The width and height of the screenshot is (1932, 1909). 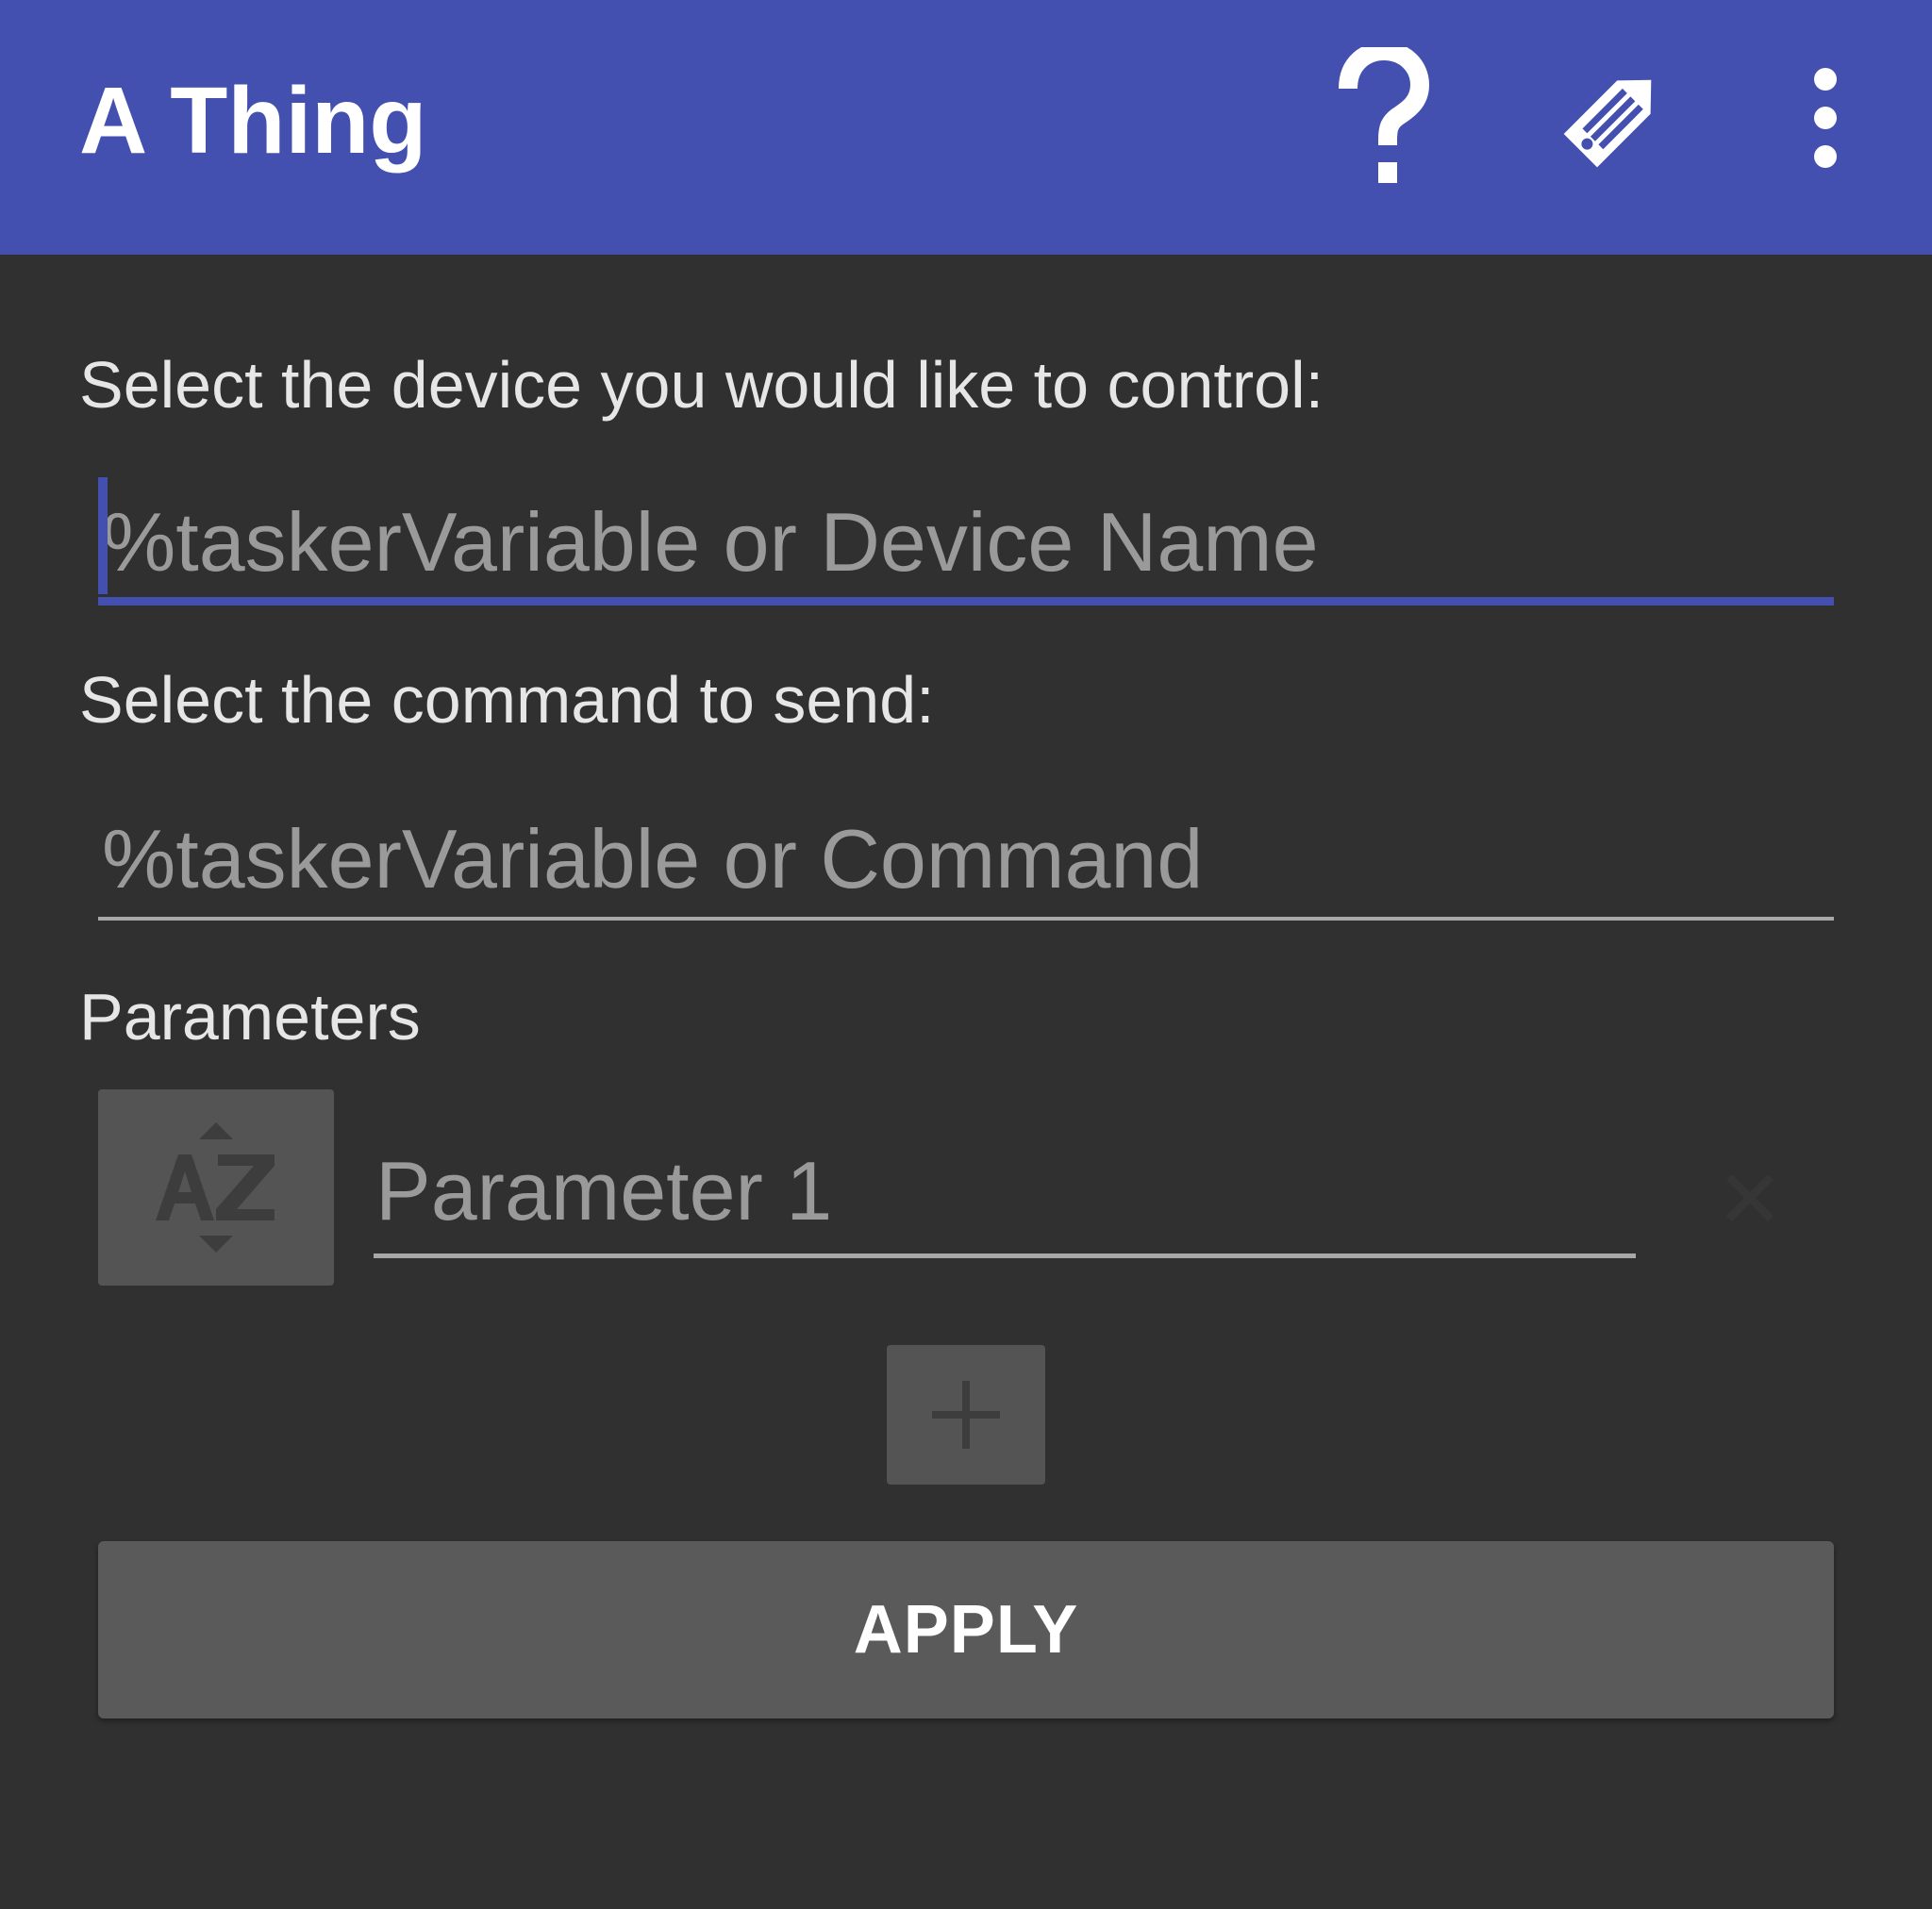 What do you see at coordinates (966, 127) in the screenshot?
I see `app-toolbar: A Thing` at bounding box center [966, 127].